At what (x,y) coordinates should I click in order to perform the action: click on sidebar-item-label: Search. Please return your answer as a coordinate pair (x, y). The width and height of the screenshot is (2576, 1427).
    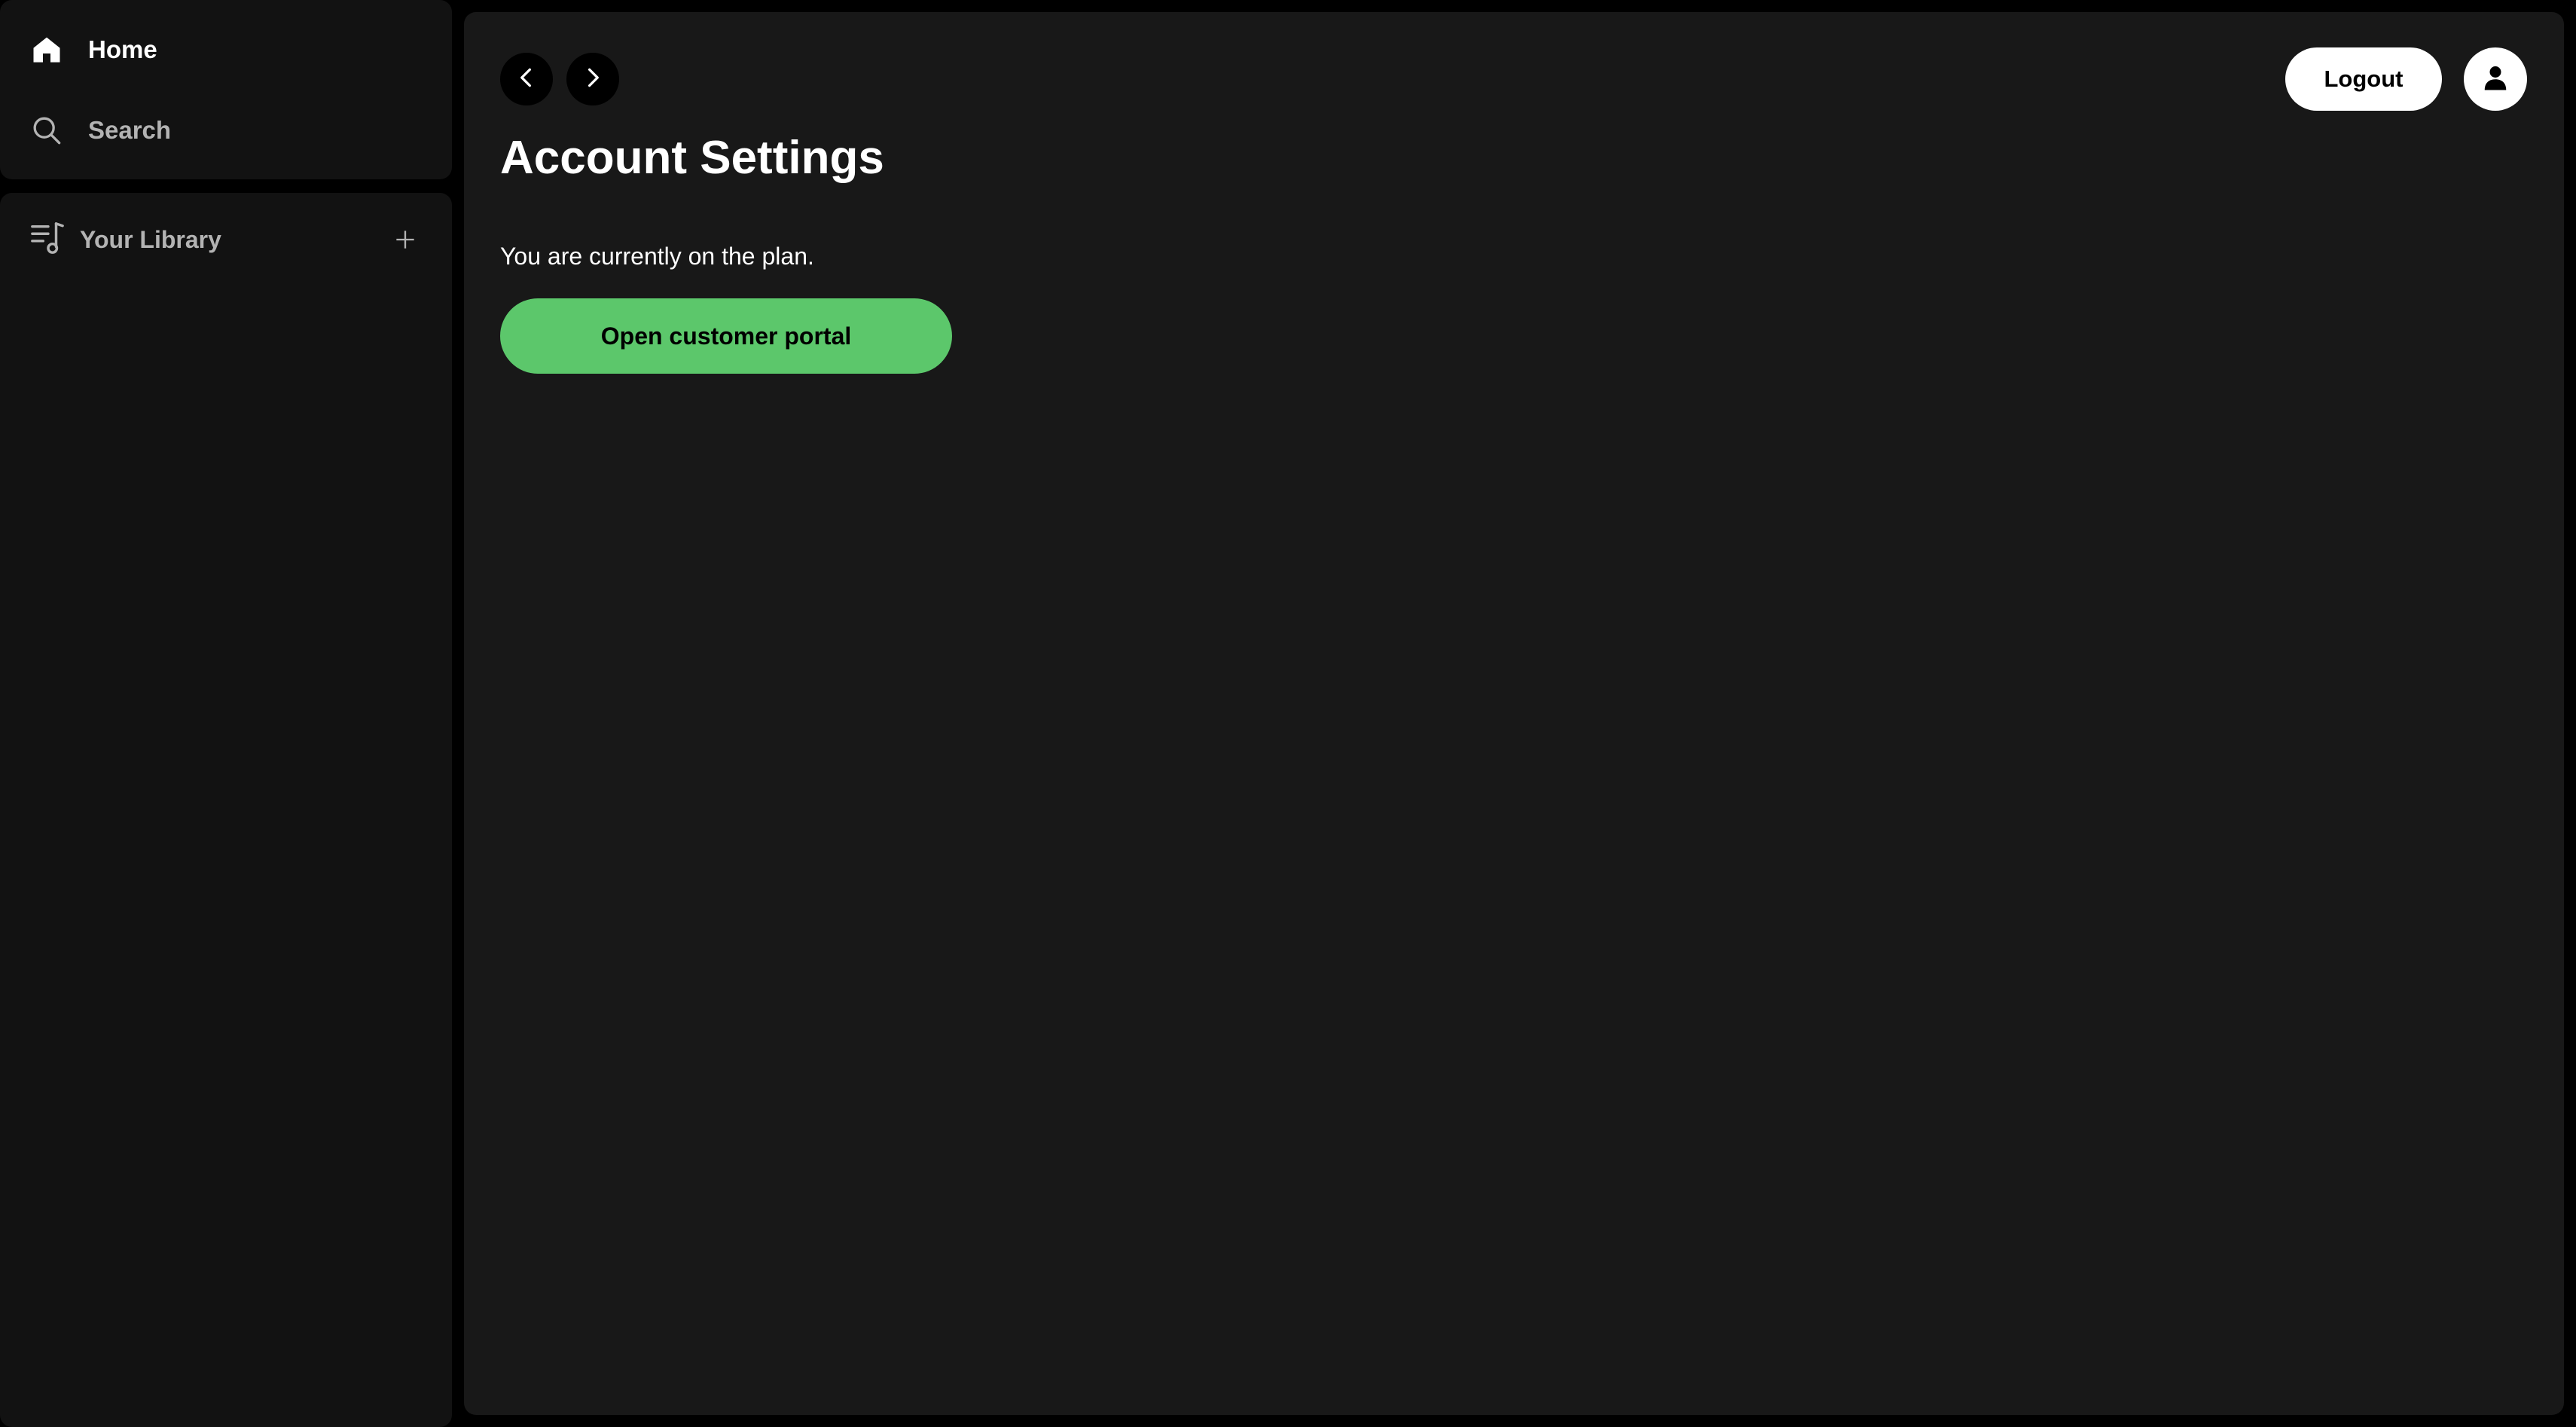
    Looking at the image, I should click on (130, 130).